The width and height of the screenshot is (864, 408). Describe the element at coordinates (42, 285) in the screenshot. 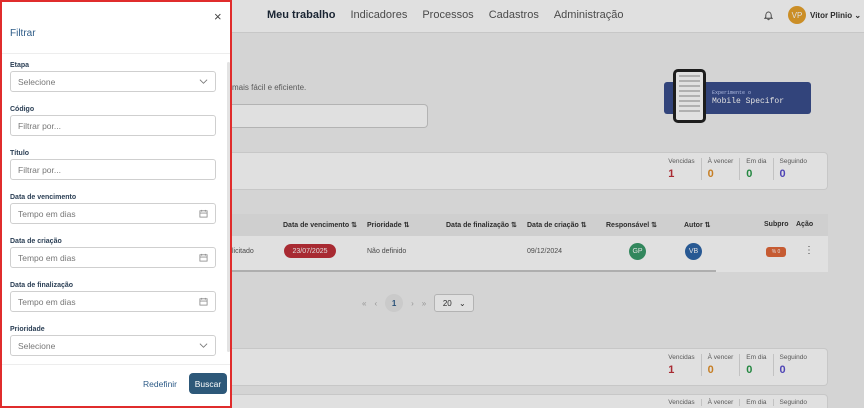

I see `label-data-finalizacao: Data de finalização` at that location.